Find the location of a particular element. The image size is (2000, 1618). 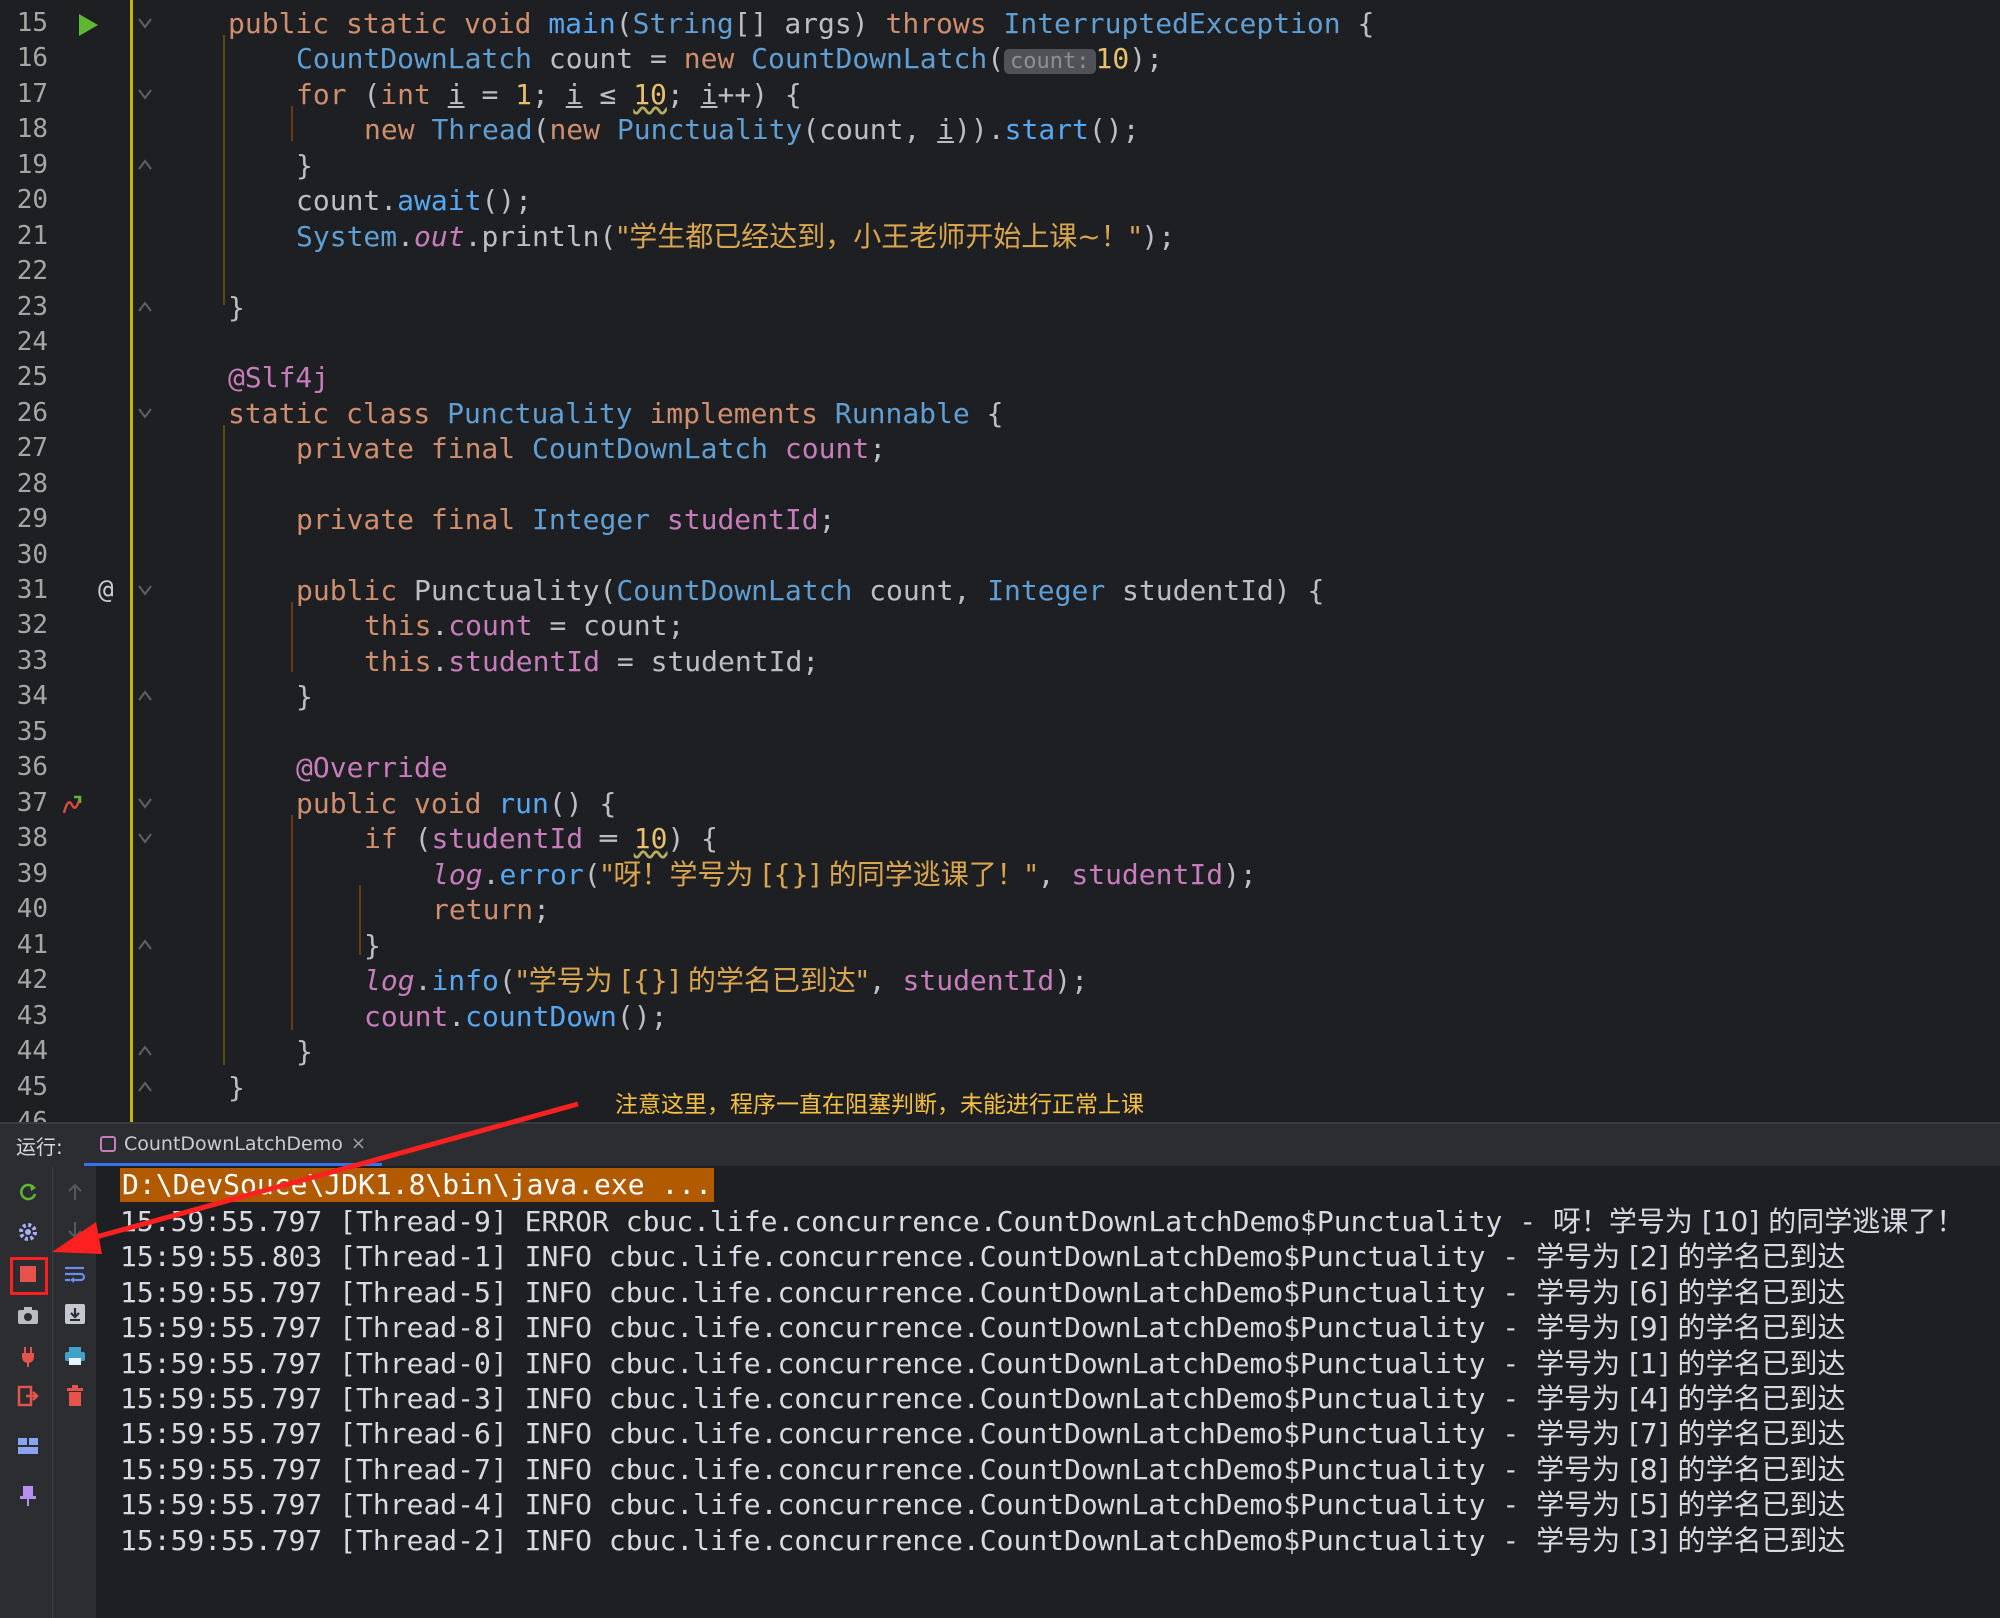

code-line: 30 is located at coordinates (1000, 555).